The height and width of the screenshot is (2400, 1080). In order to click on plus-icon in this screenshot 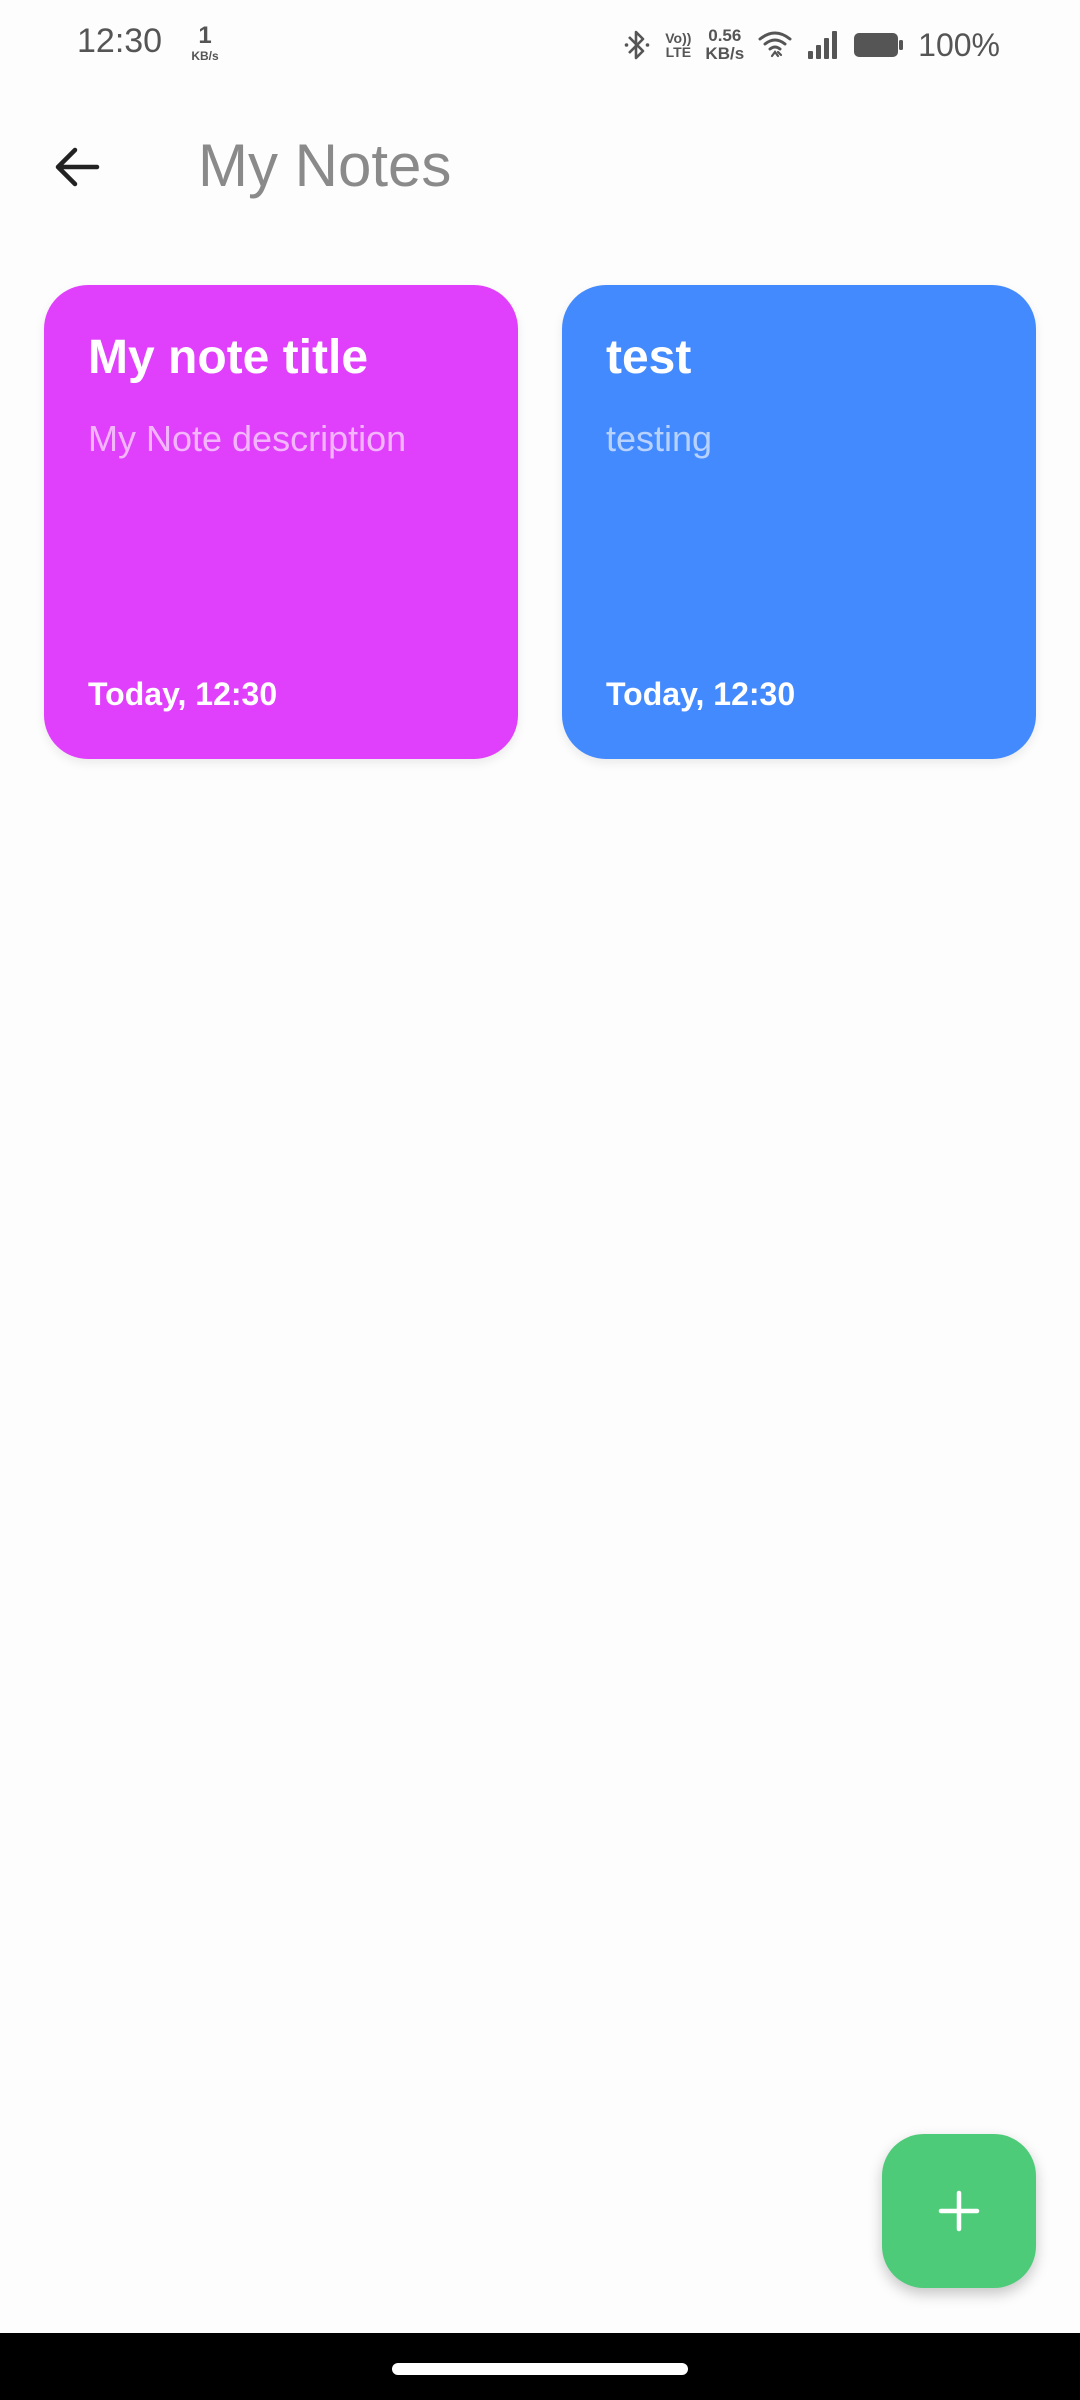, I will do `click(959, 2211)`.